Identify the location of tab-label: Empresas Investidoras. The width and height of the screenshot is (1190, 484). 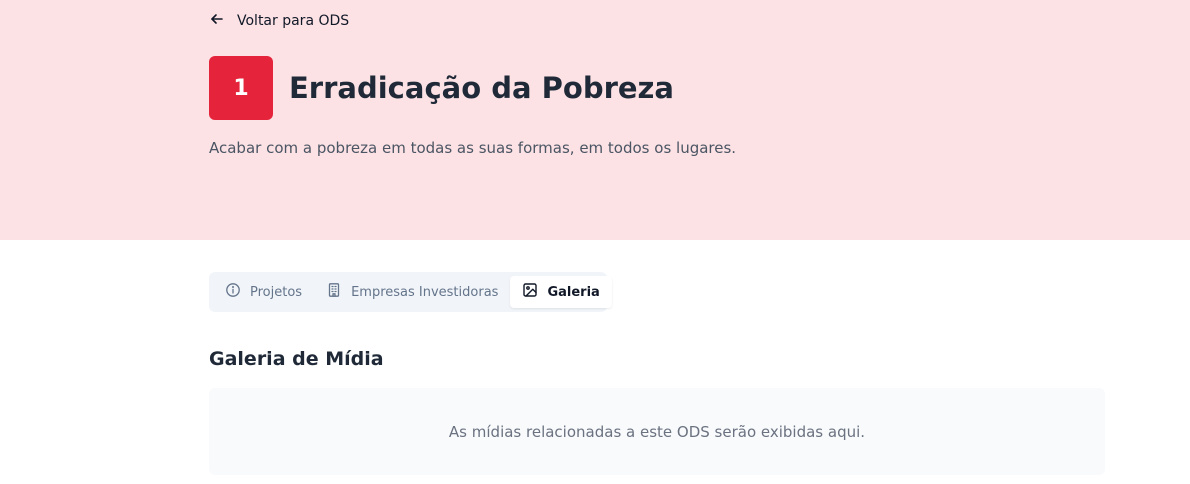
(425, 292).